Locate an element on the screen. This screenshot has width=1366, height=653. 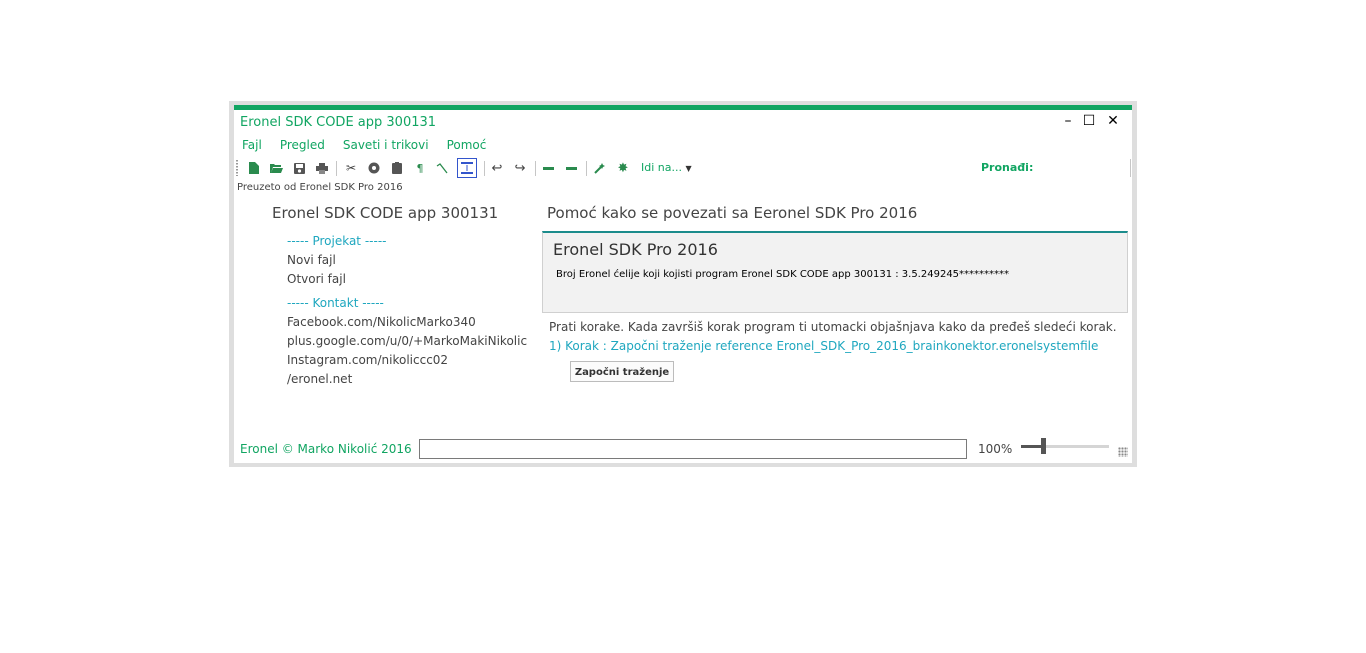
link-website: /eronel.net is located at coordinates (319, 379).